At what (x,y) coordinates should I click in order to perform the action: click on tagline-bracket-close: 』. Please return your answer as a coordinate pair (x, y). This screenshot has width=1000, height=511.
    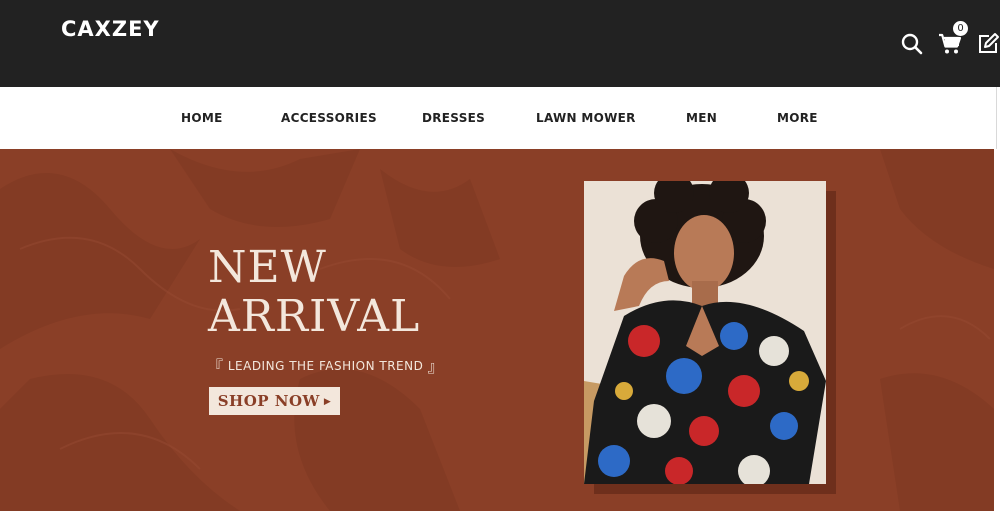
    Looking at the image, I should click on (436, 366).